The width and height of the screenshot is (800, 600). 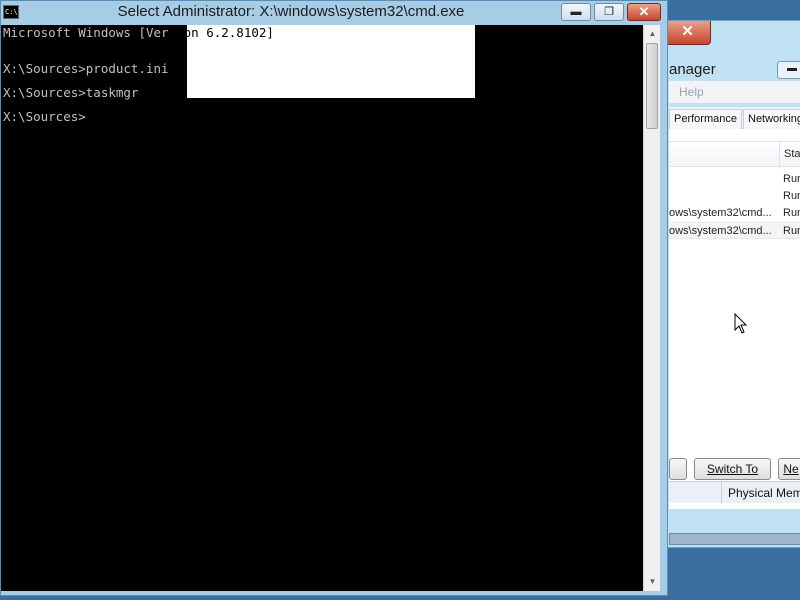 What do you see at coordinates (760, 493) in the screenshot?
I see `status-physical-memory: Physical Memo` at bounding box center [760, 493].